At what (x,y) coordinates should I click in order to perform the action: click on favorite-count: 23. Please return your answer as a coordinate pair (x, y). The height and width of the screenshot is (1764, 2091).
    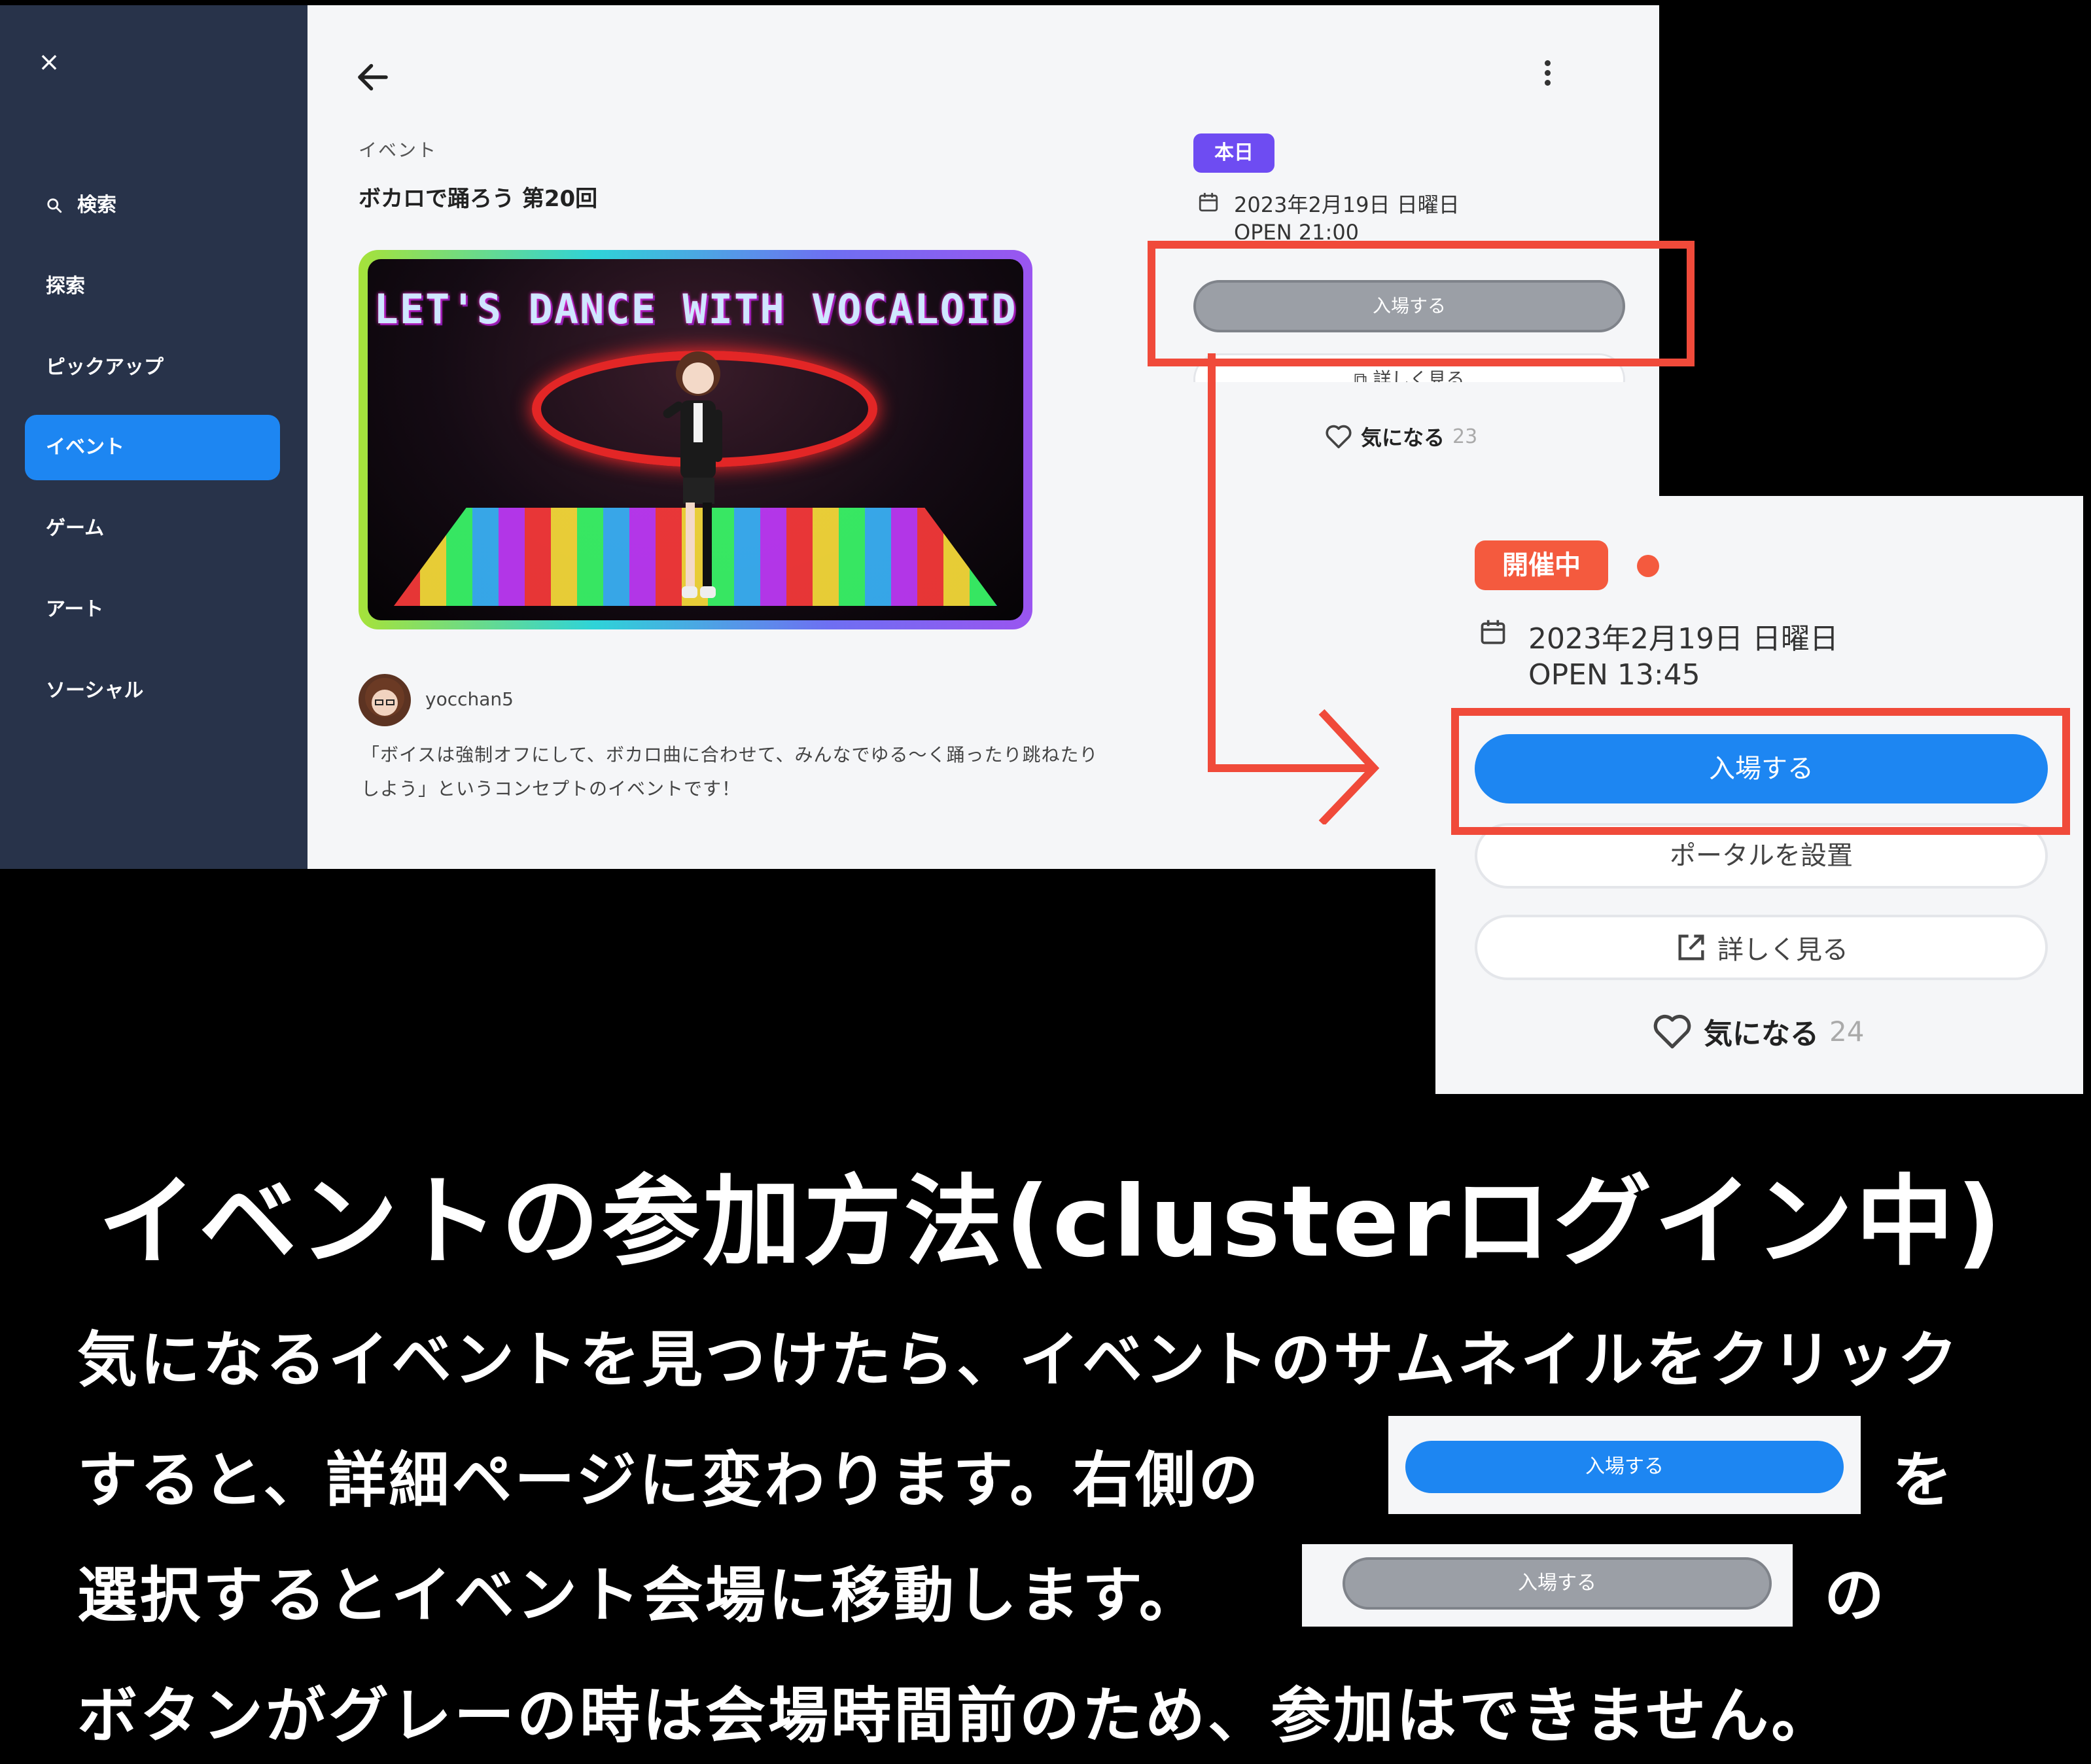
    Looking at the image, I should click on (1465, 436).